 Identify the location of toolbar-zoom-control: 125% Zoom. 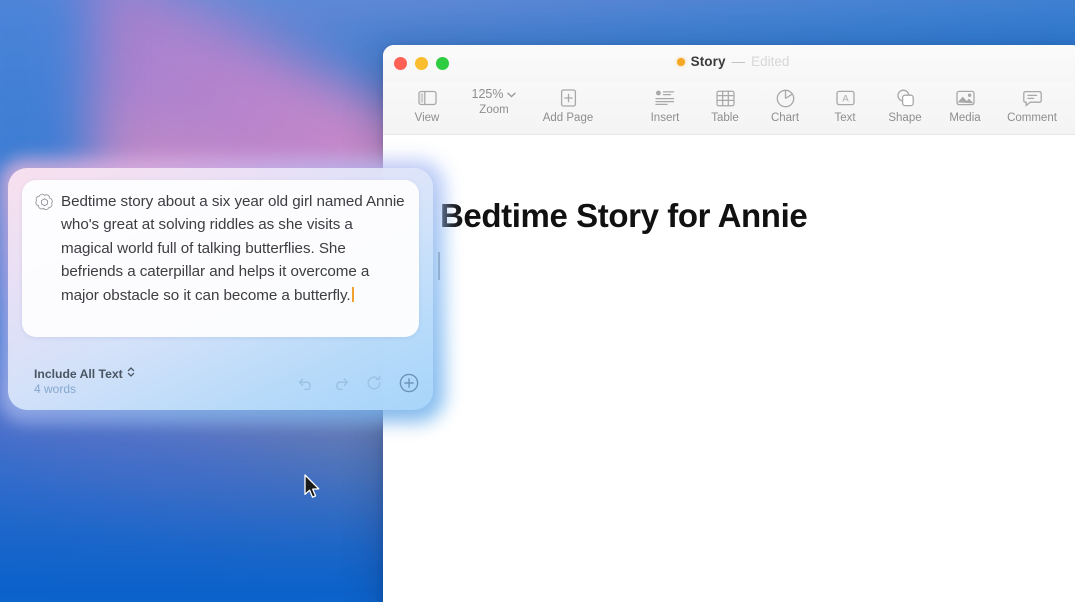
(494, 104).